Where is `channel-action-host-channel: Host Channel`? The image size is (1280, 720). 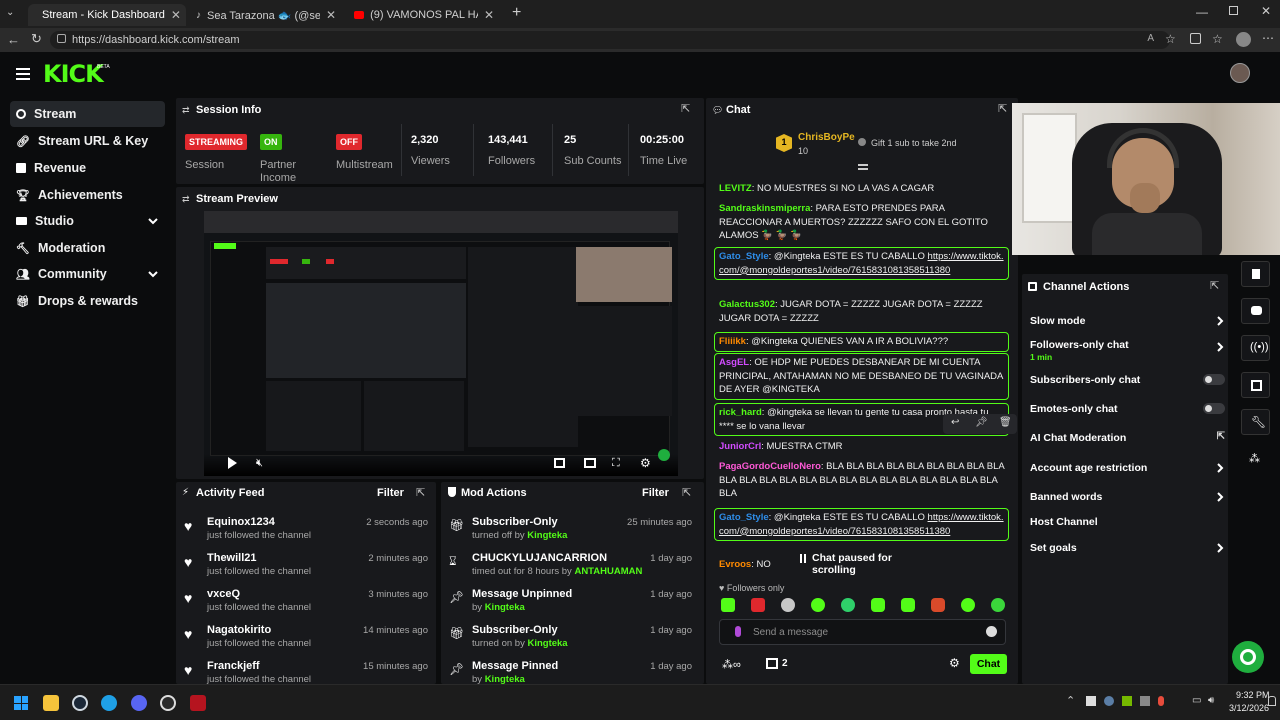
channel-action-host-channel: Host Channel is located at coordinates (1127, 522).